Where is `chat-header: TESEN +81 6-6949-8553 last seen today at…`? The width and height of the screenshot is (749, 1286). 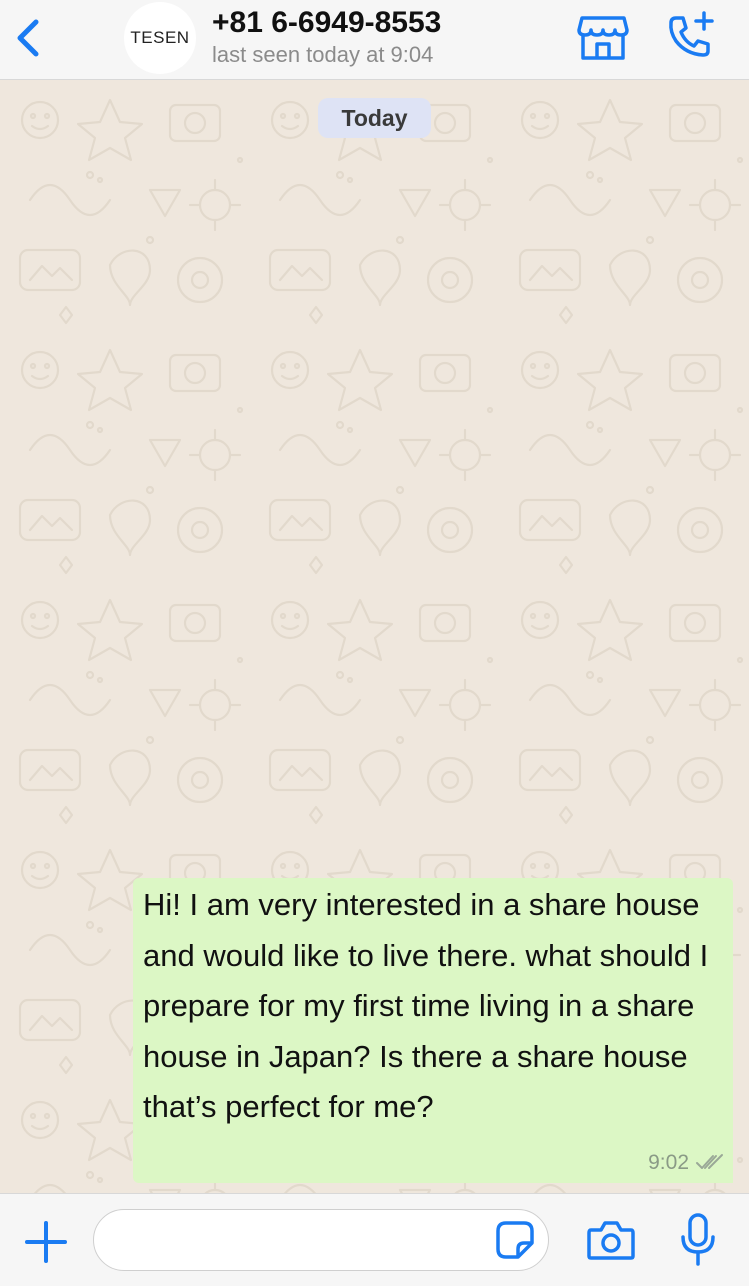
chat-header: TESEN +81 6-6949-8553 last seen today at… is located at coordinates (374, 40).